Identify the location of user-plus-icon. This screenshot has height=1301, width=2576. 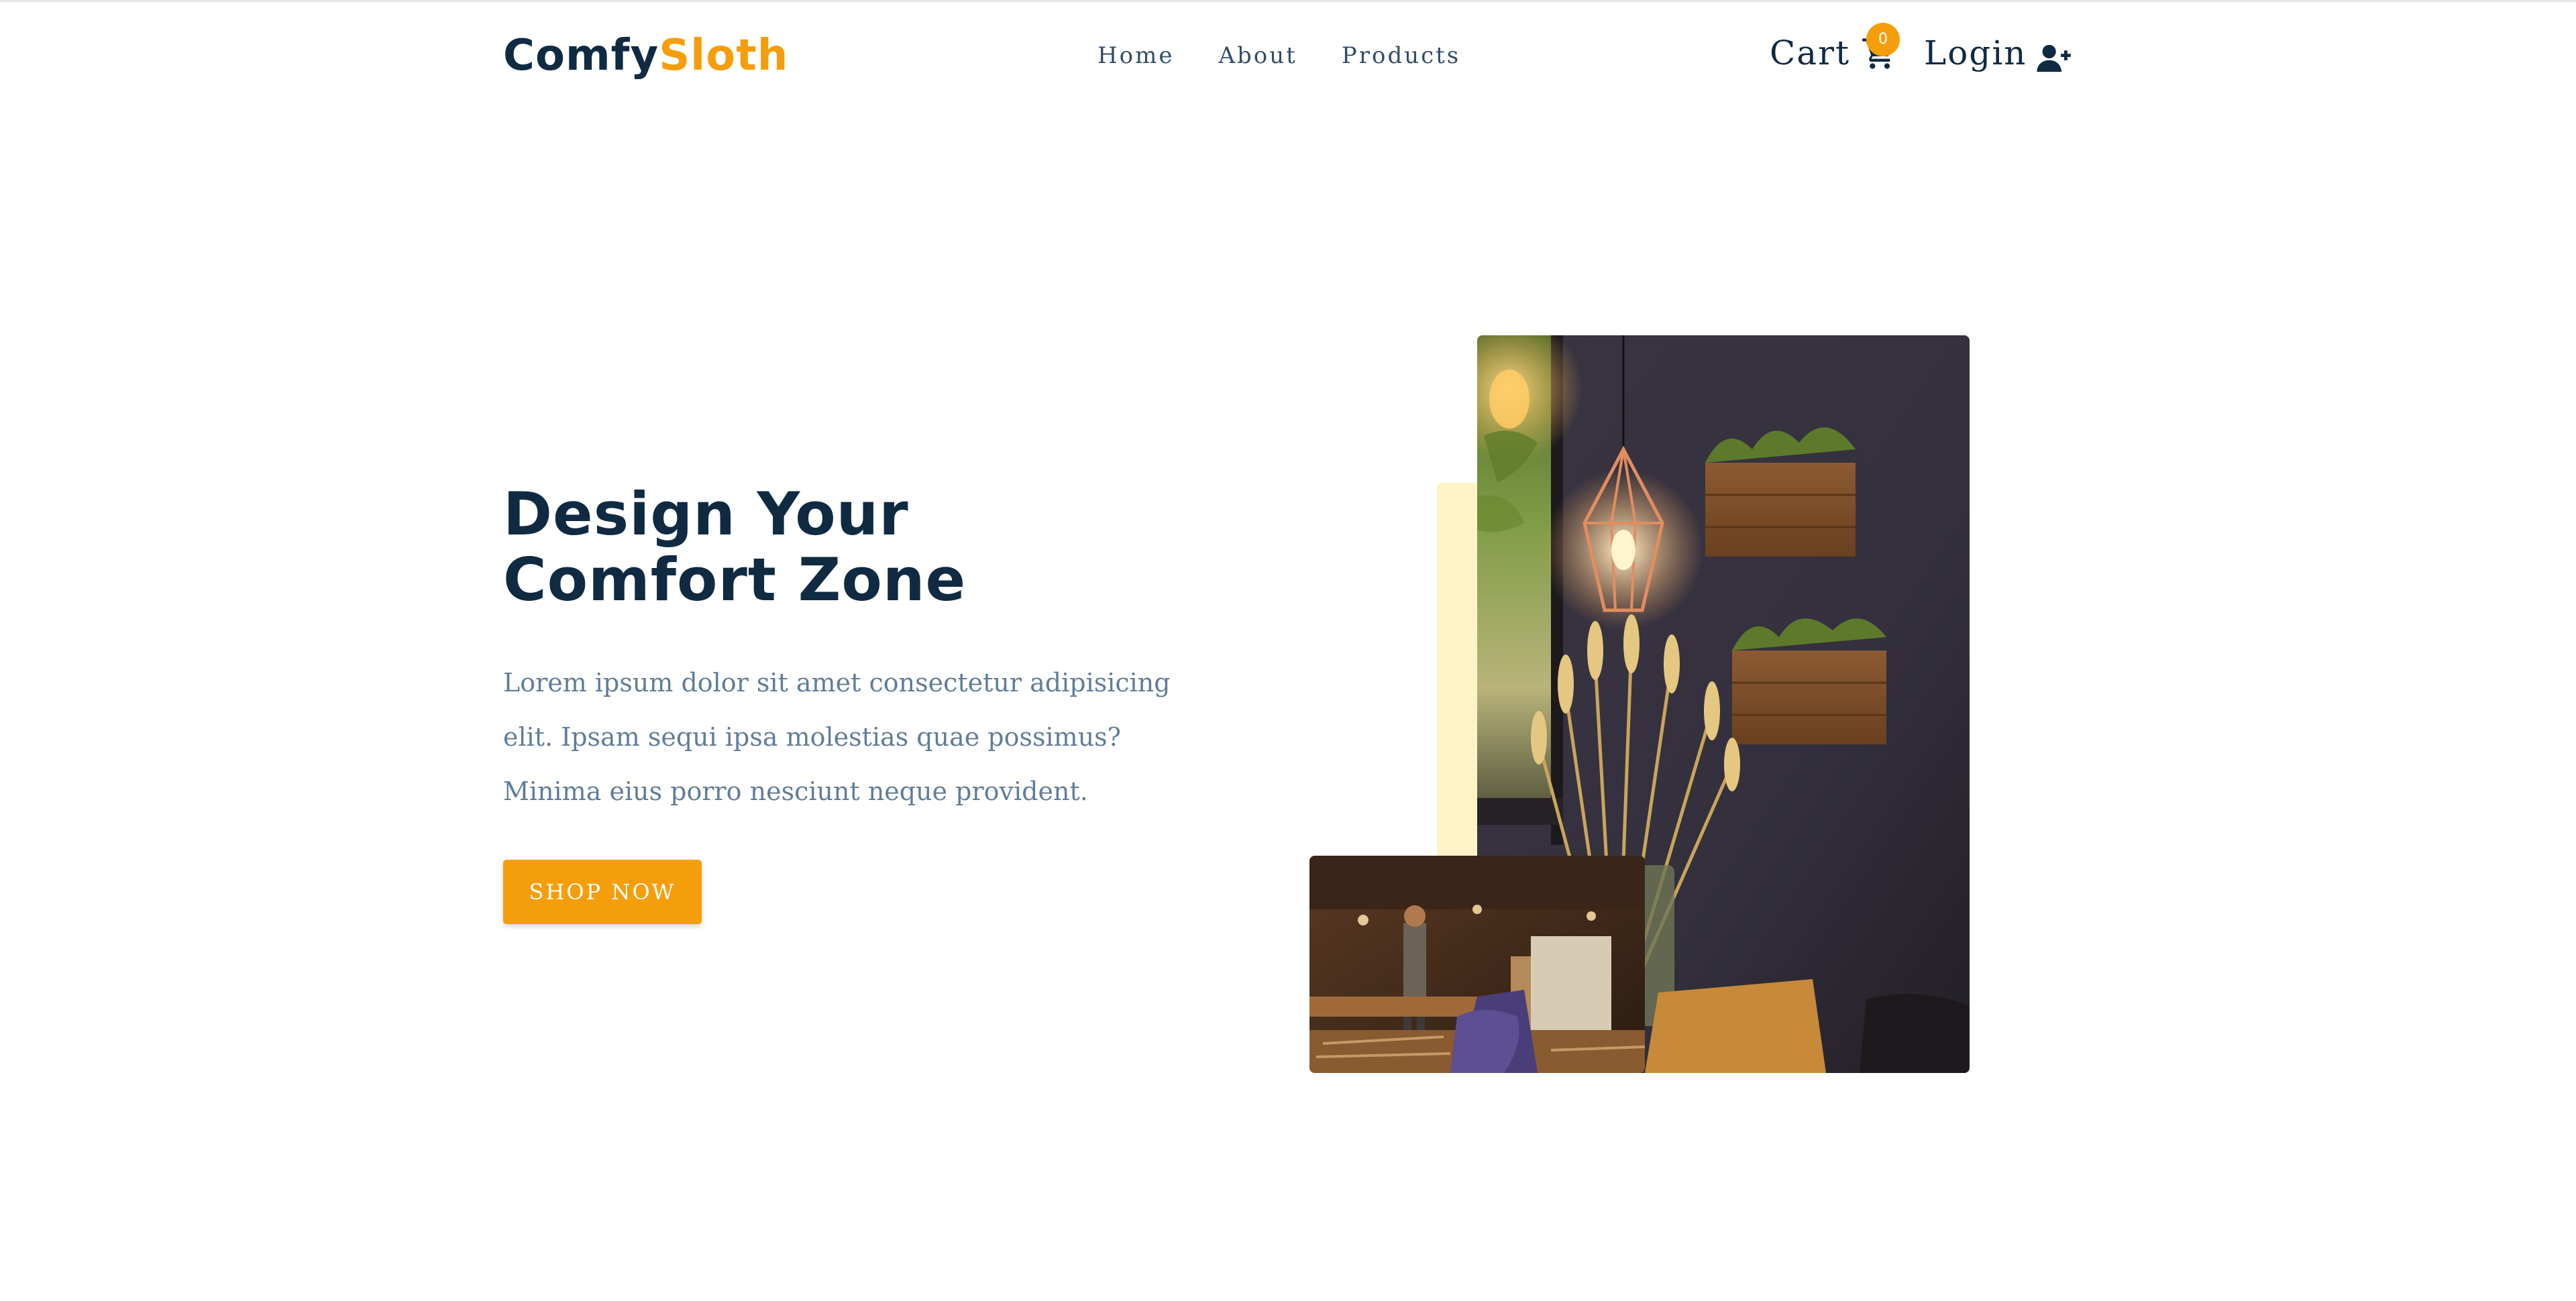
(2054, 55).